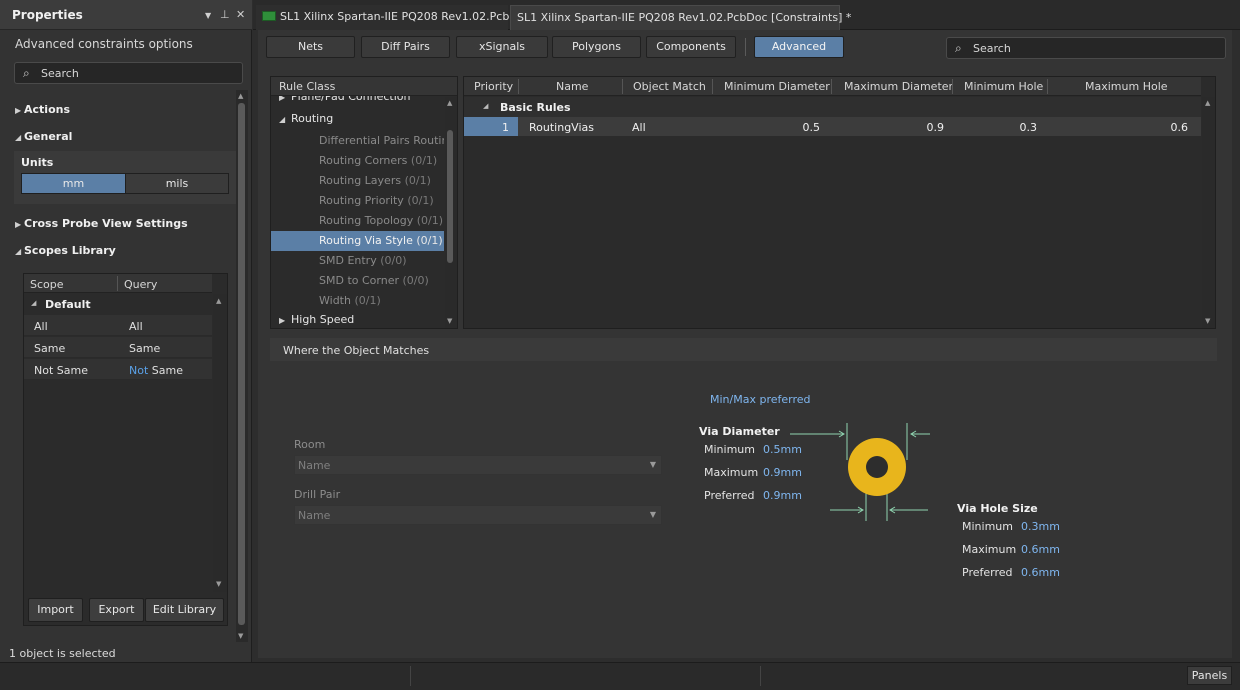 This screenshot has height=690, width=1240. I want to click on rule-item-label: SMD to Corner, so click(359, 280).